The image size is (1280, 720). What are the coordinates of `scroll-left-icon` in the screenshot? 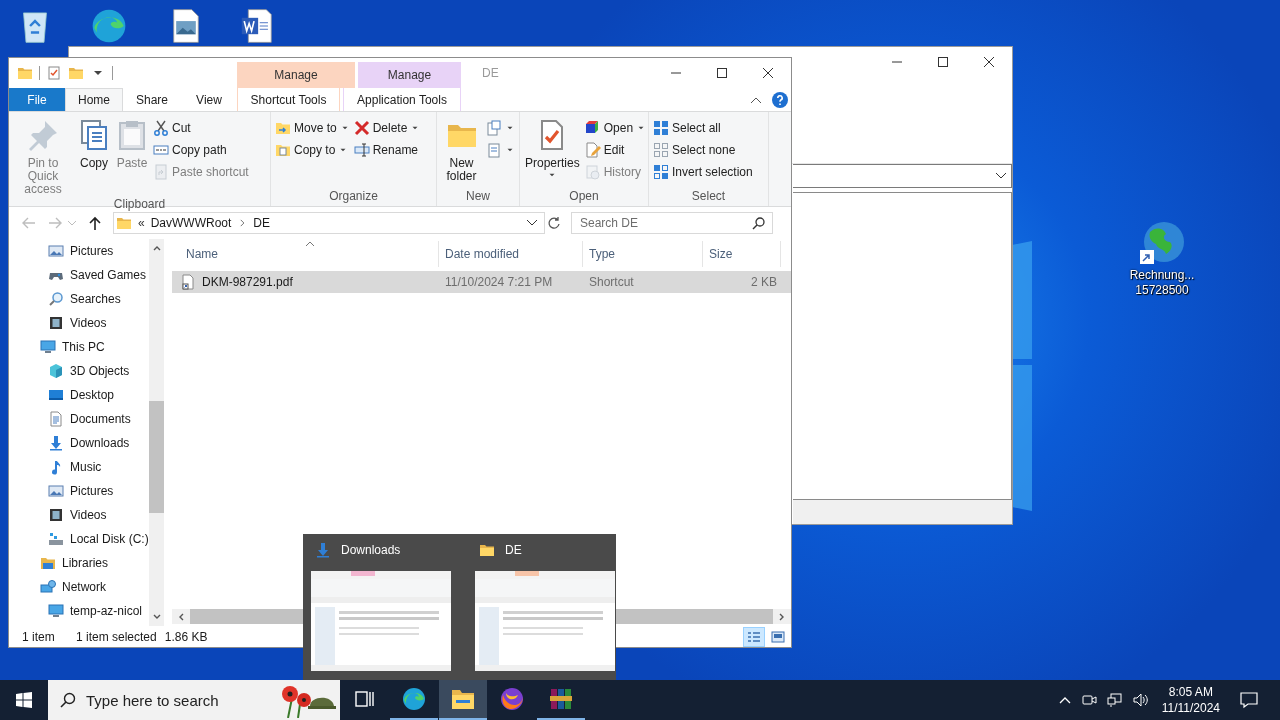 It's located at (181, 616).